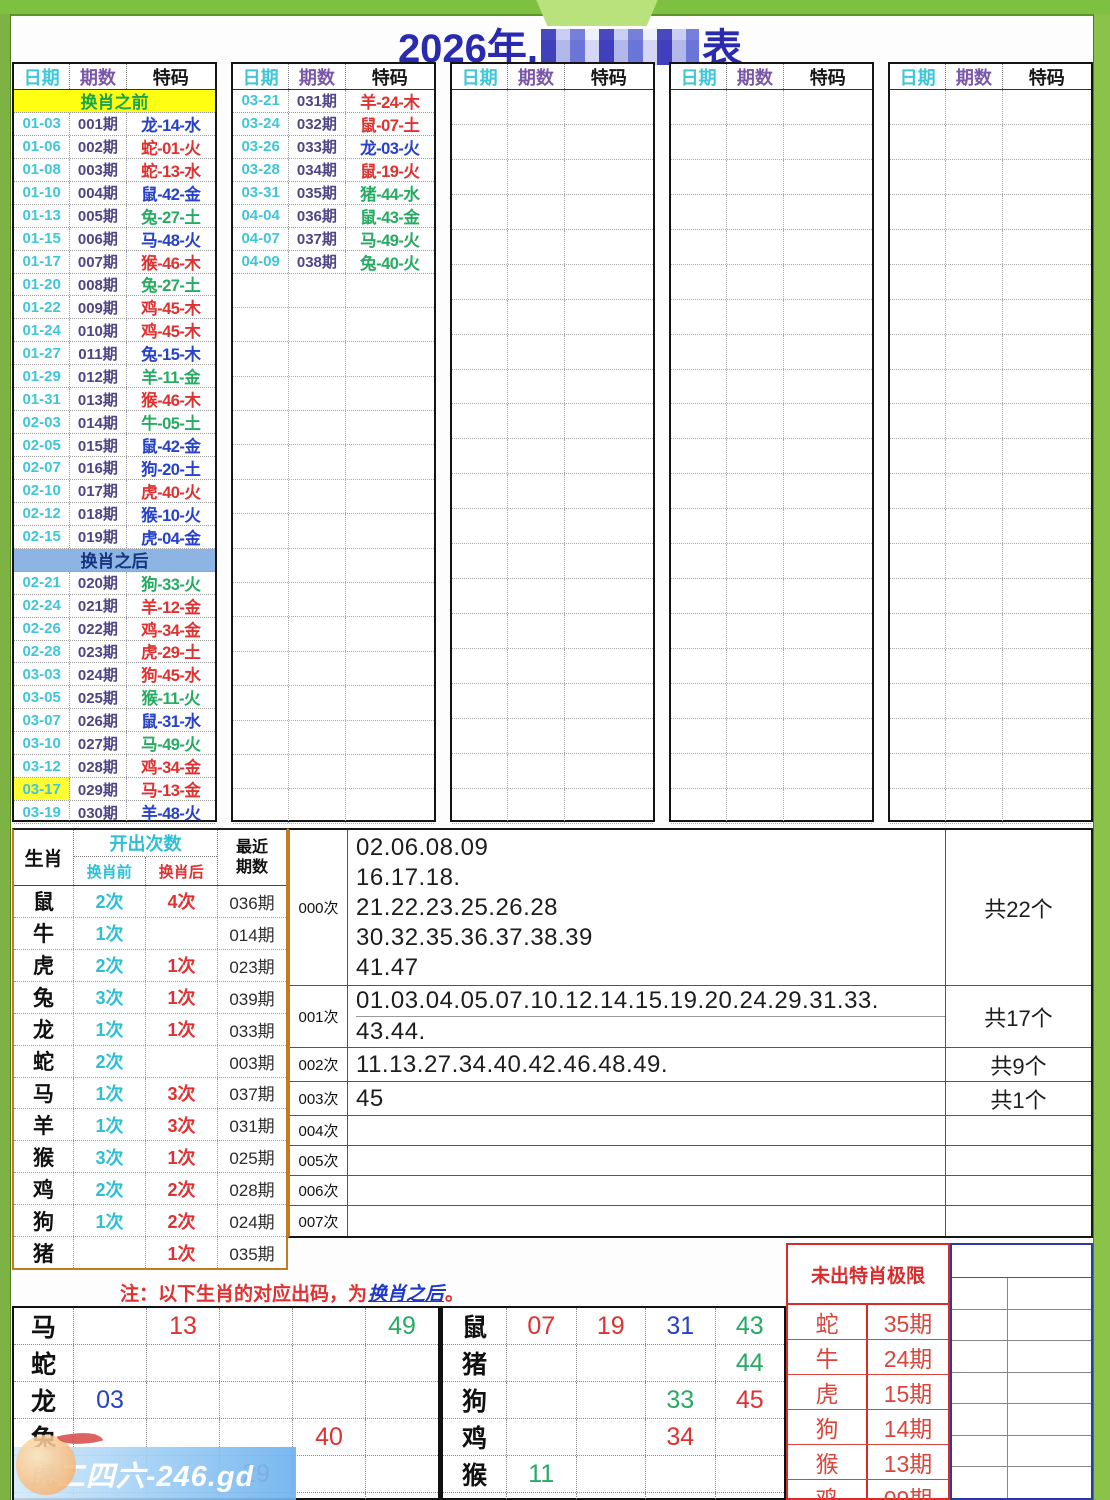 Image resolution: width=1110 pixels, height=1500 pixels. I want to click on record-date: 01-29, so click(42, 376).